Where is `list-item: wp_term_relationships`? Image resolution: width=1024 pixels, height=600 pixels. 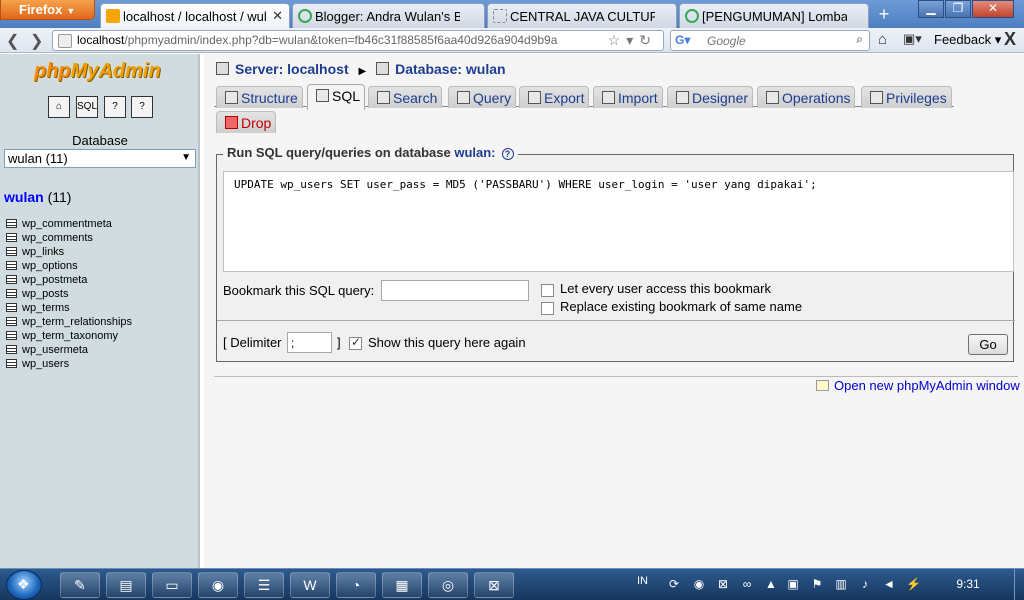 list-item: wp_term_relationships is located at coordinates (69, 322).